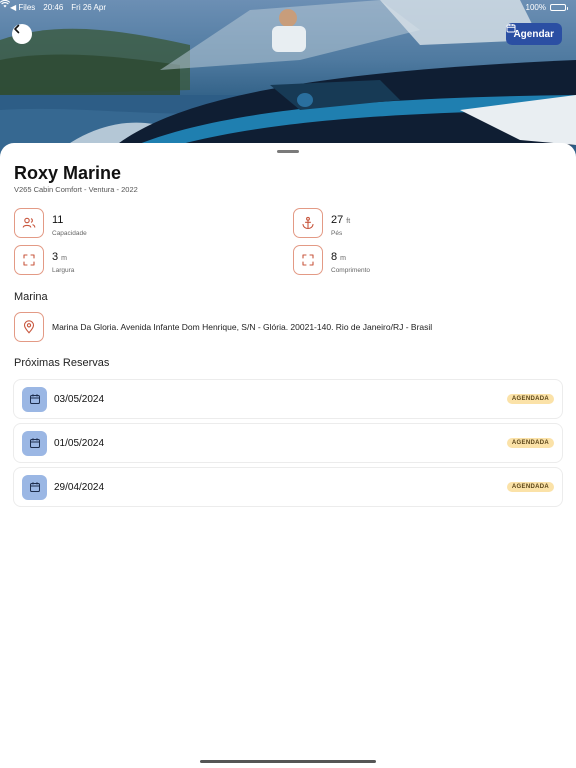  Describe the element at coordinates (337, 233) in the screenshot. I see `spec-label: Pés` at that location.